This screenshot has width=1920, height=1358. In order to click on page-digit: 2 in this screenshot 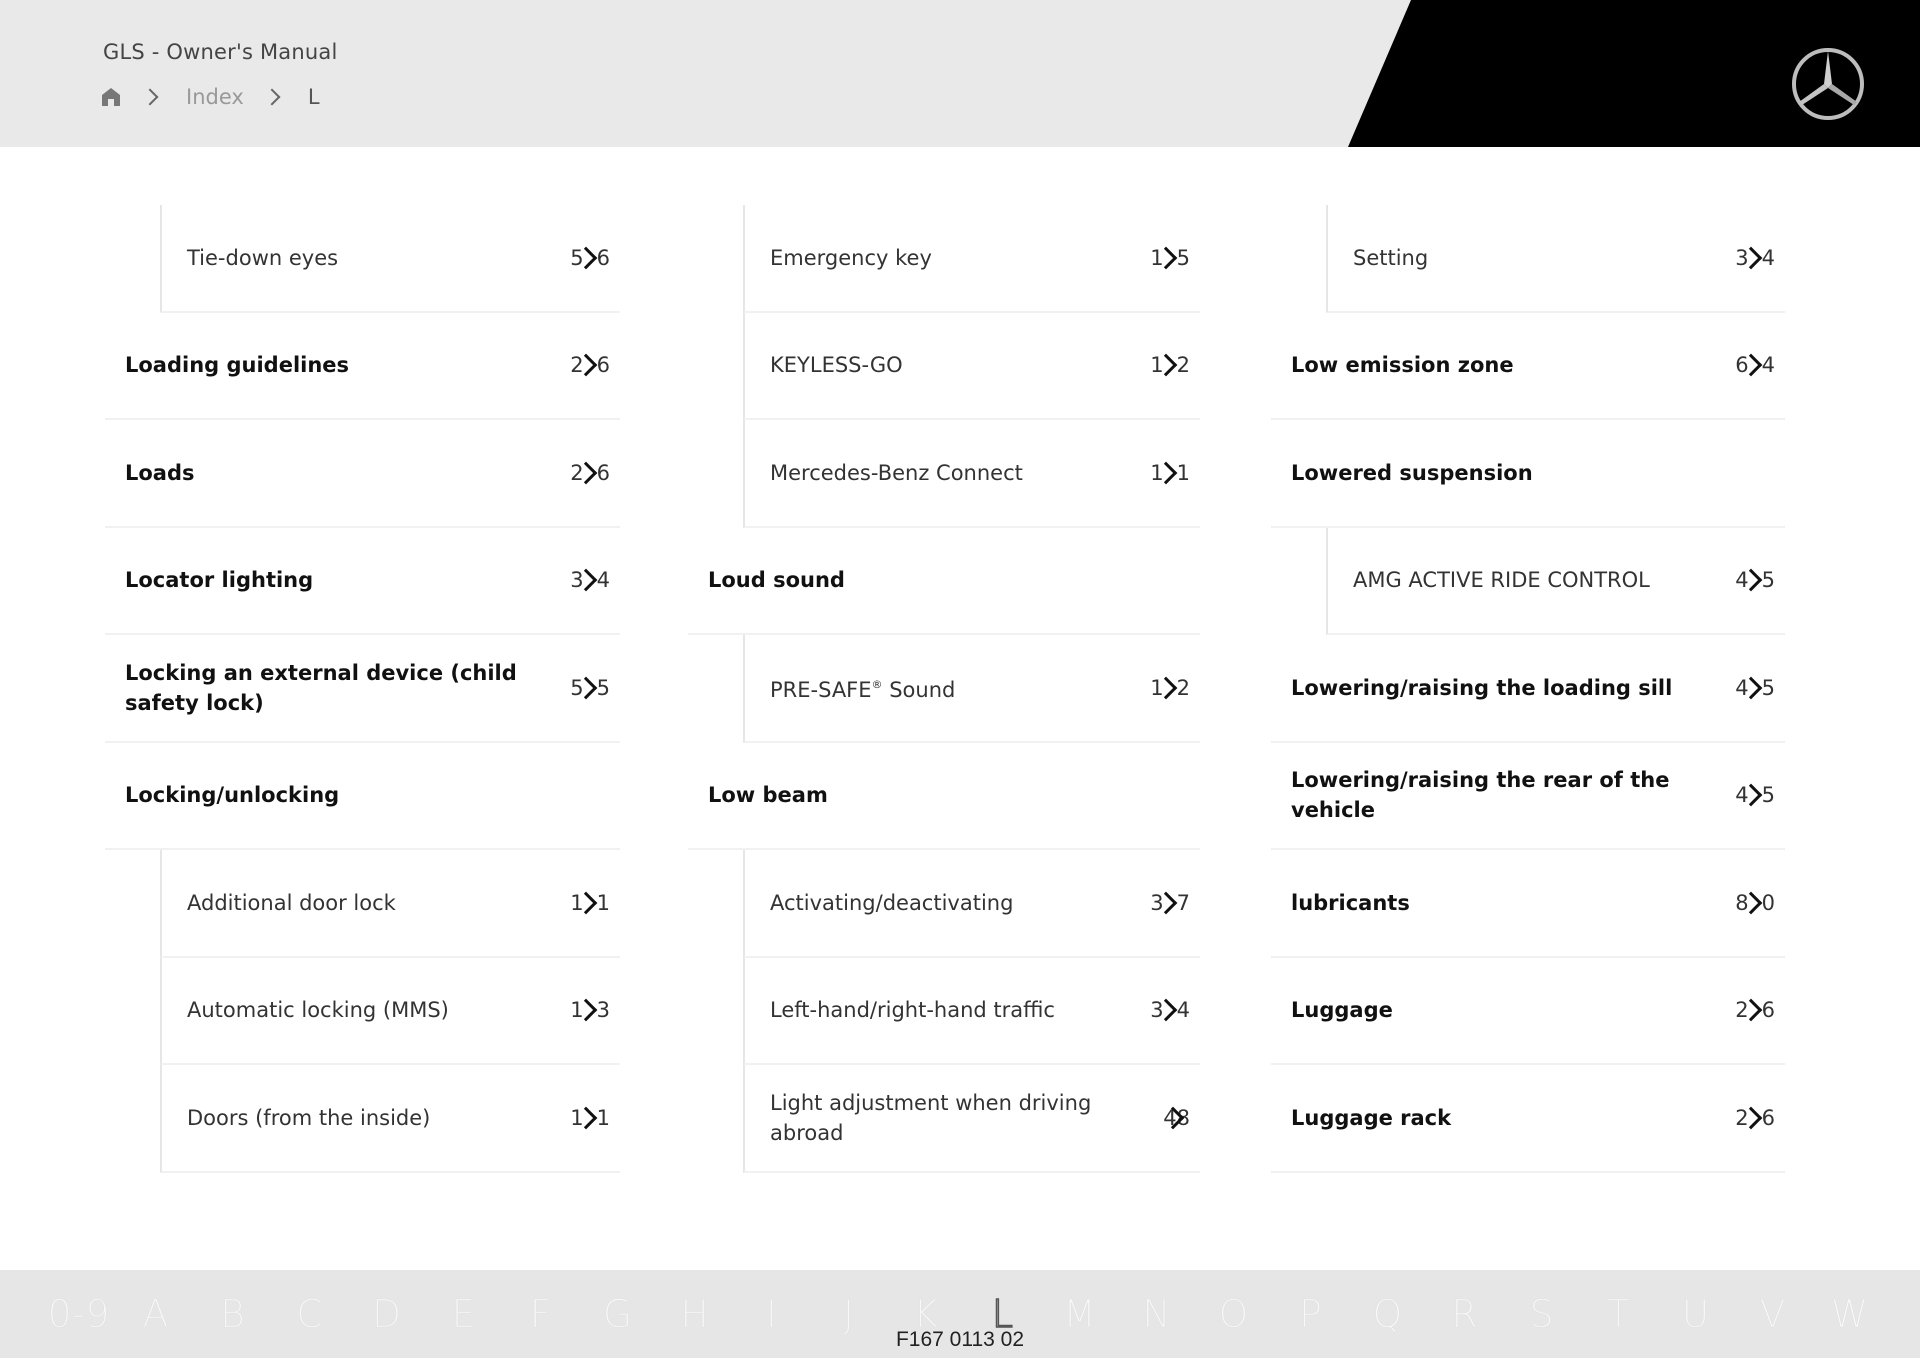, I will do `click(1183, 365)`.